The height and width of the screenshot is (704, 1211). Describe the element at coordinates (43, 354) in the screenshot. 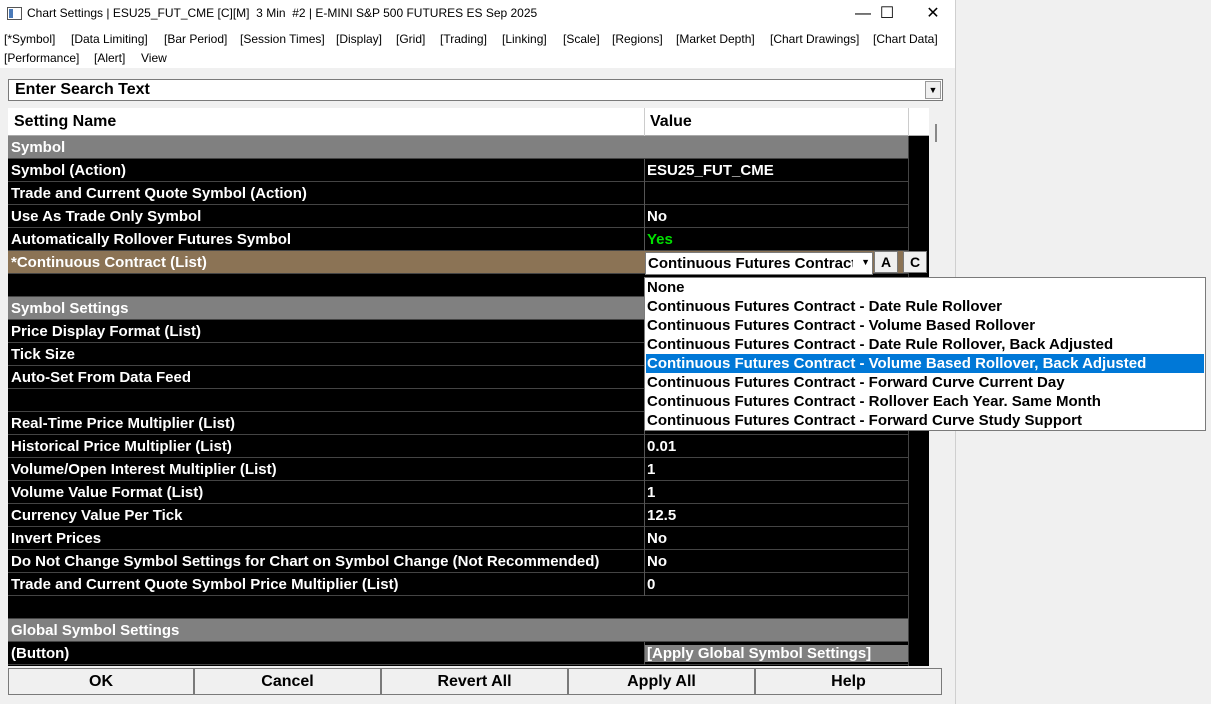

I see `row-name: Tick Size` at that location.